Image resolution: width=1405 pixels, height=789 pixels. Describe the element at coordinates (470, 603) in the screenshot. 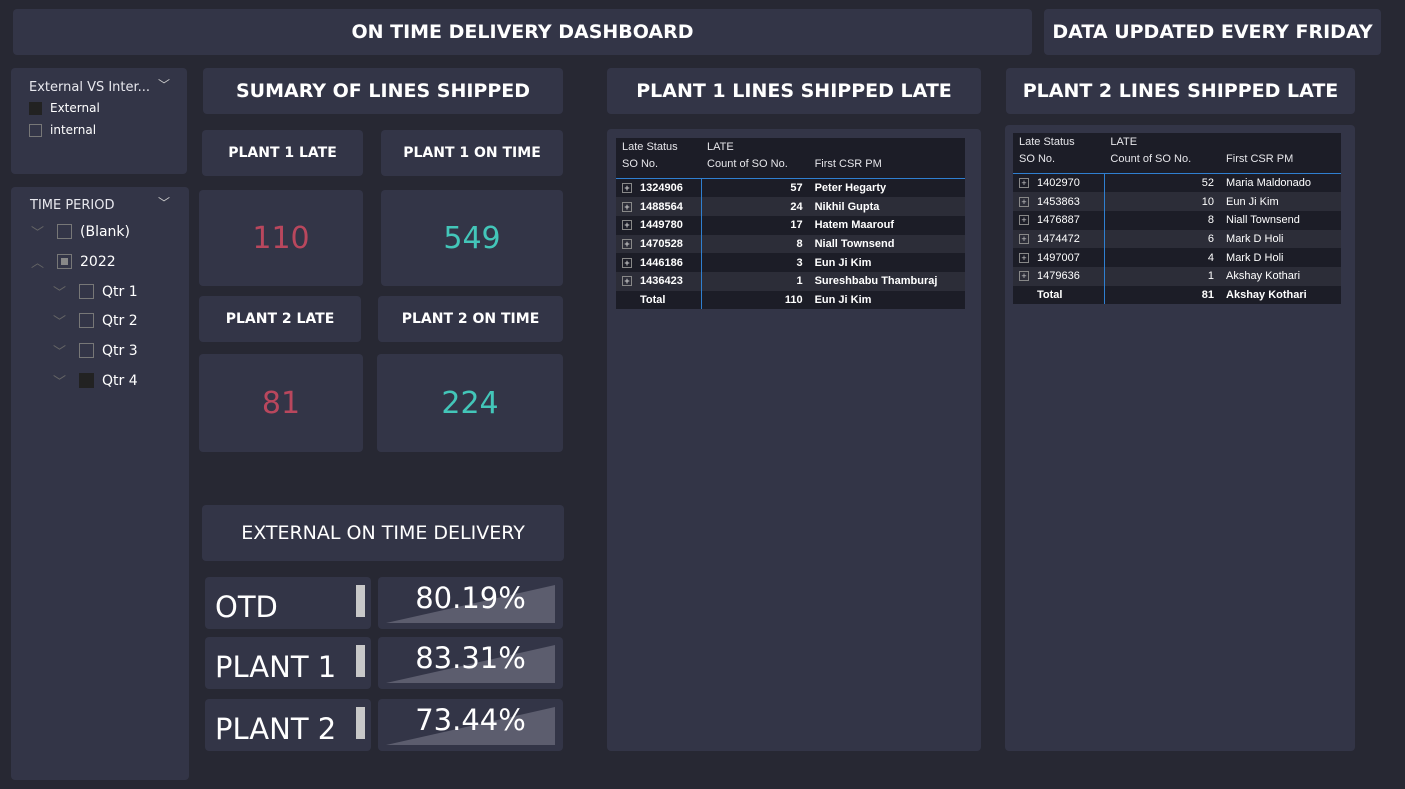

I see `otd-value-card: 80.19%` at that location.